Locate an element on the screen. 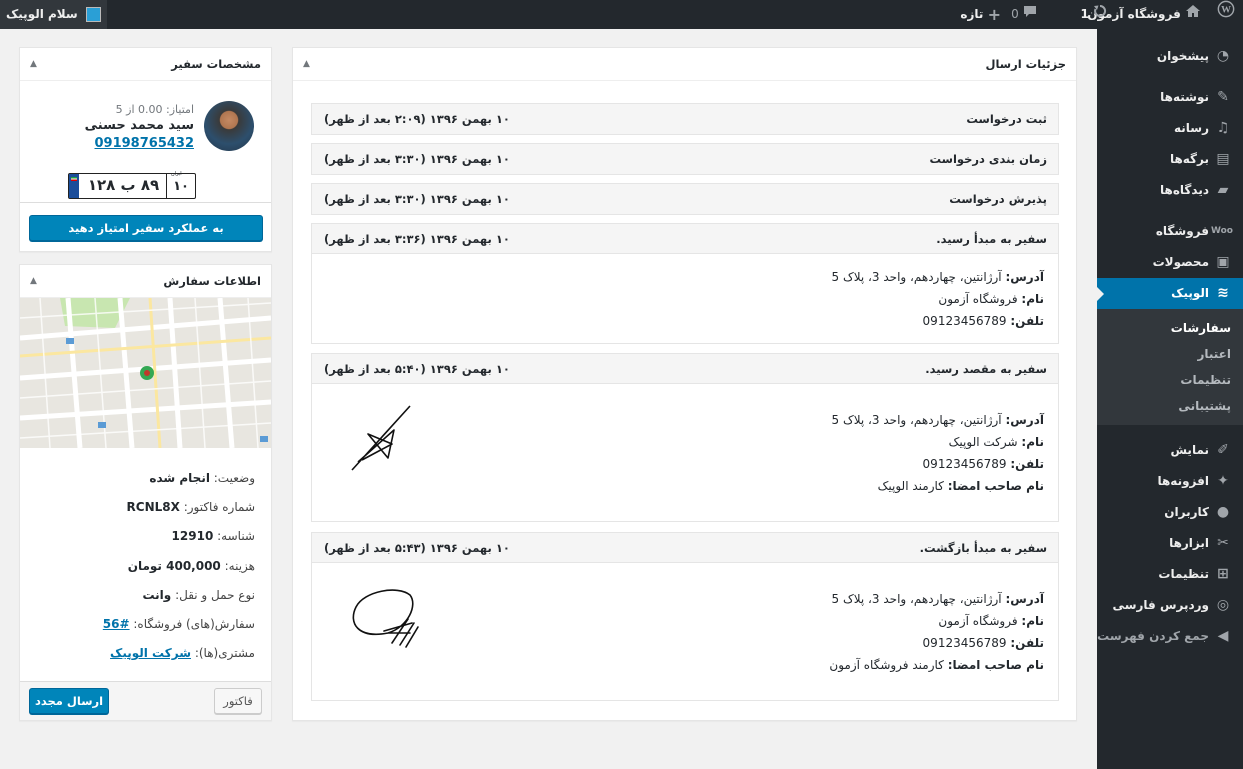  menu-item-users: ● کاربران is located at coordinates (1170, 512).